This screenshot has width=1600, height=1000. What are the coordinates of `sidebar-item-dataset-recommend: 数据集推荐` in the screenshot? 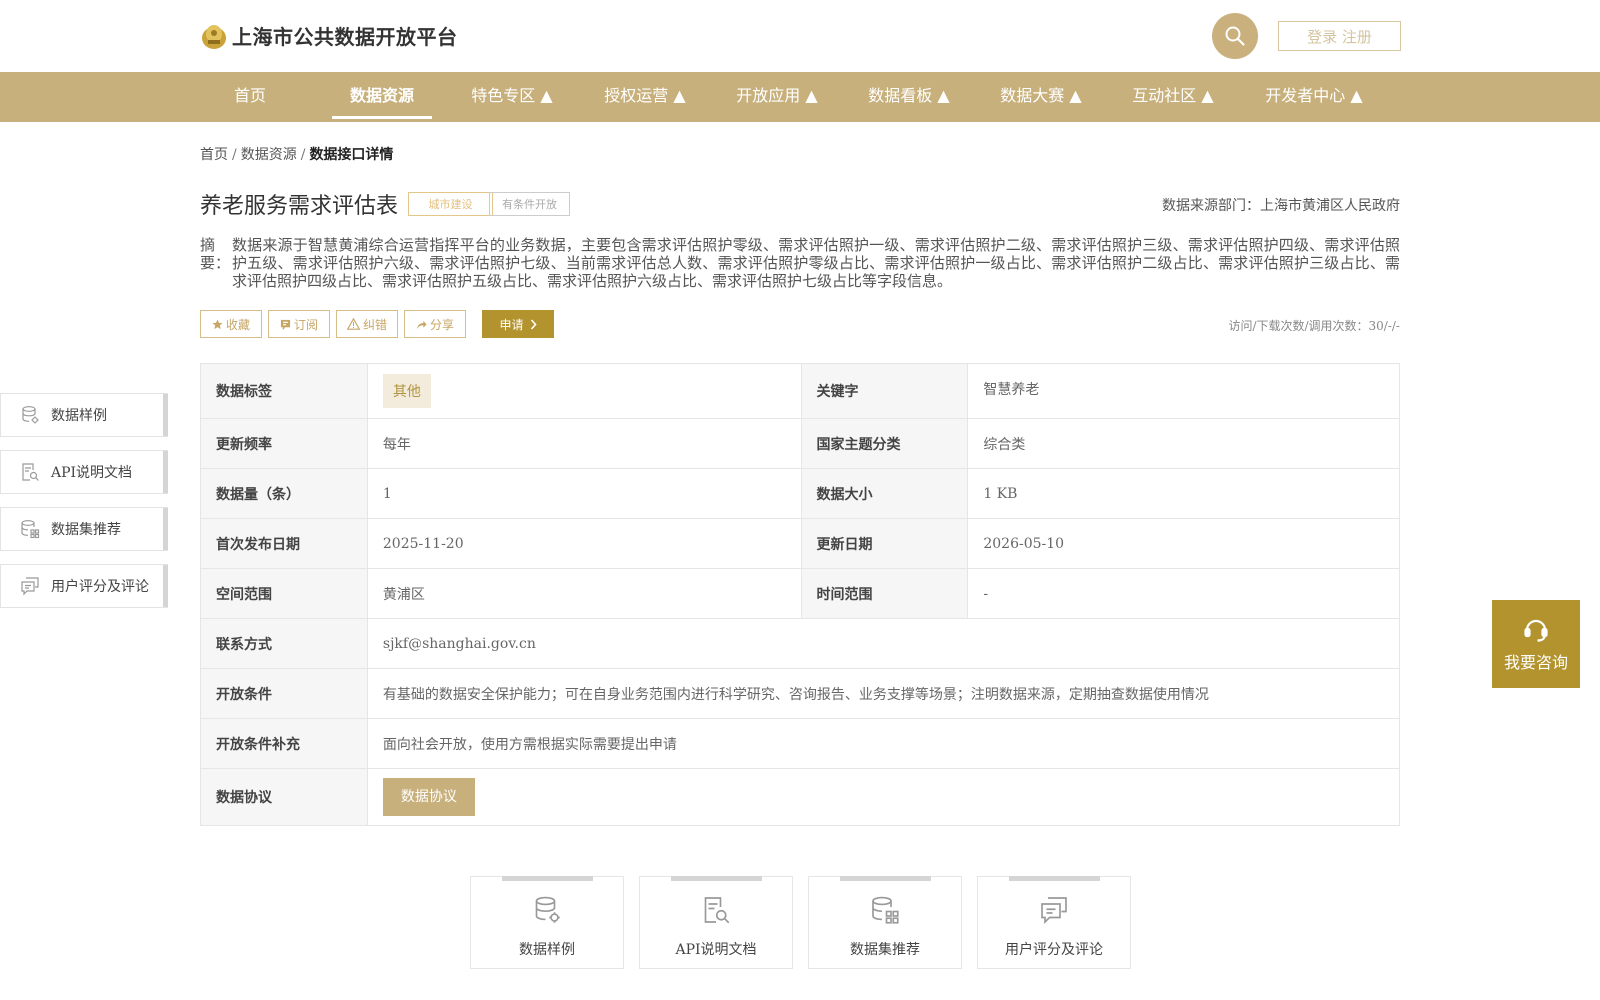 It's located at (84, 529).